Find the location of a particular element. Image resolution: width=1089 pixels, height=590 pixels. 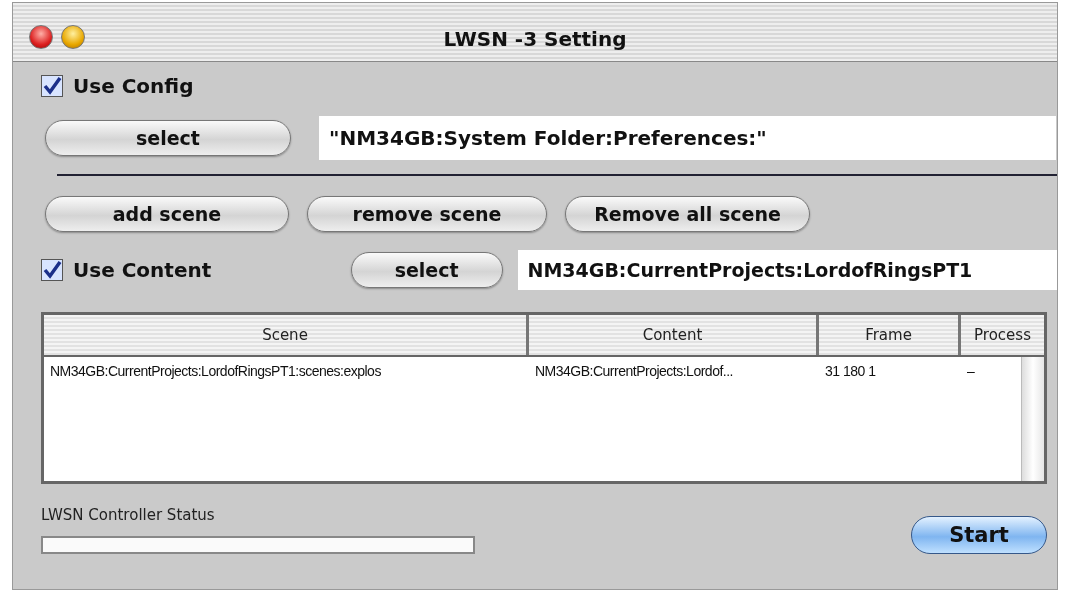

scene-button: remove scene is located at coordinates (427, 214).